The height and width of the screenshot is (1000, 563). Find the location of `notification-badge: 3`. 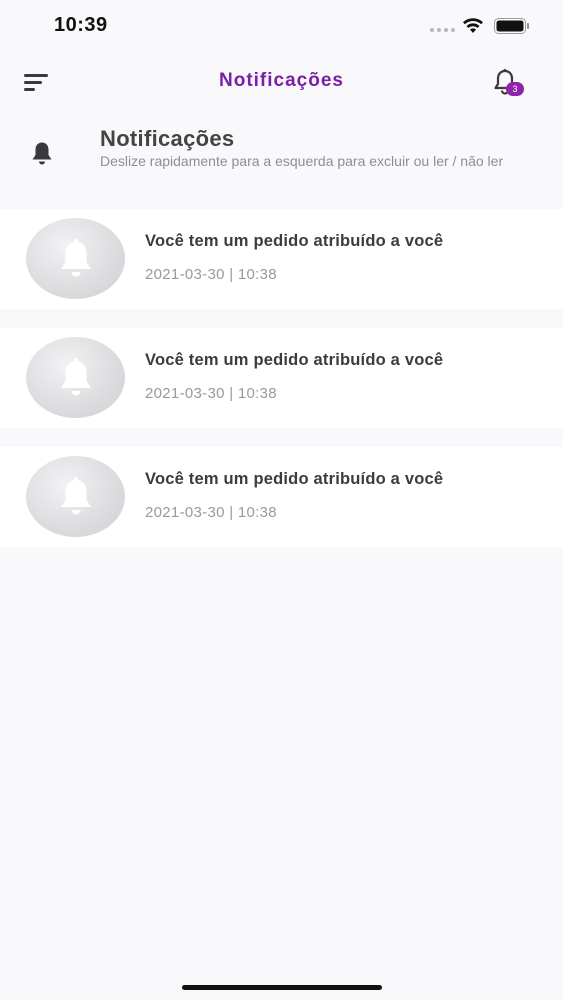

notification-badge: 3 is located at coordinates (515, 89).